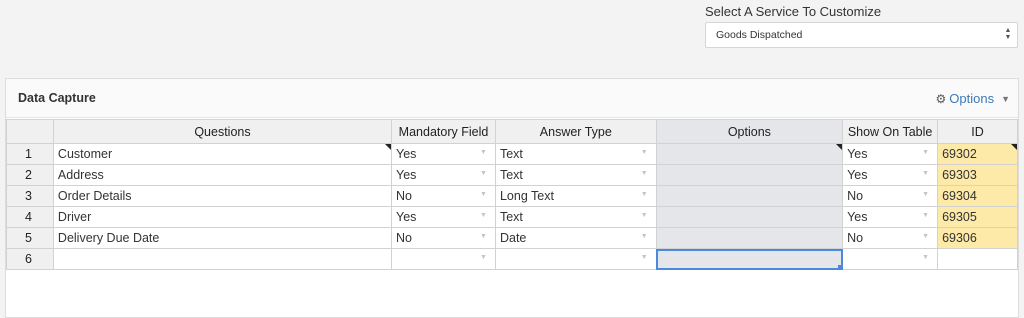  What do you see at coordinates (749, 131) in the screenshot?
I see `header-options: Options` at bounding box center [749, 131].